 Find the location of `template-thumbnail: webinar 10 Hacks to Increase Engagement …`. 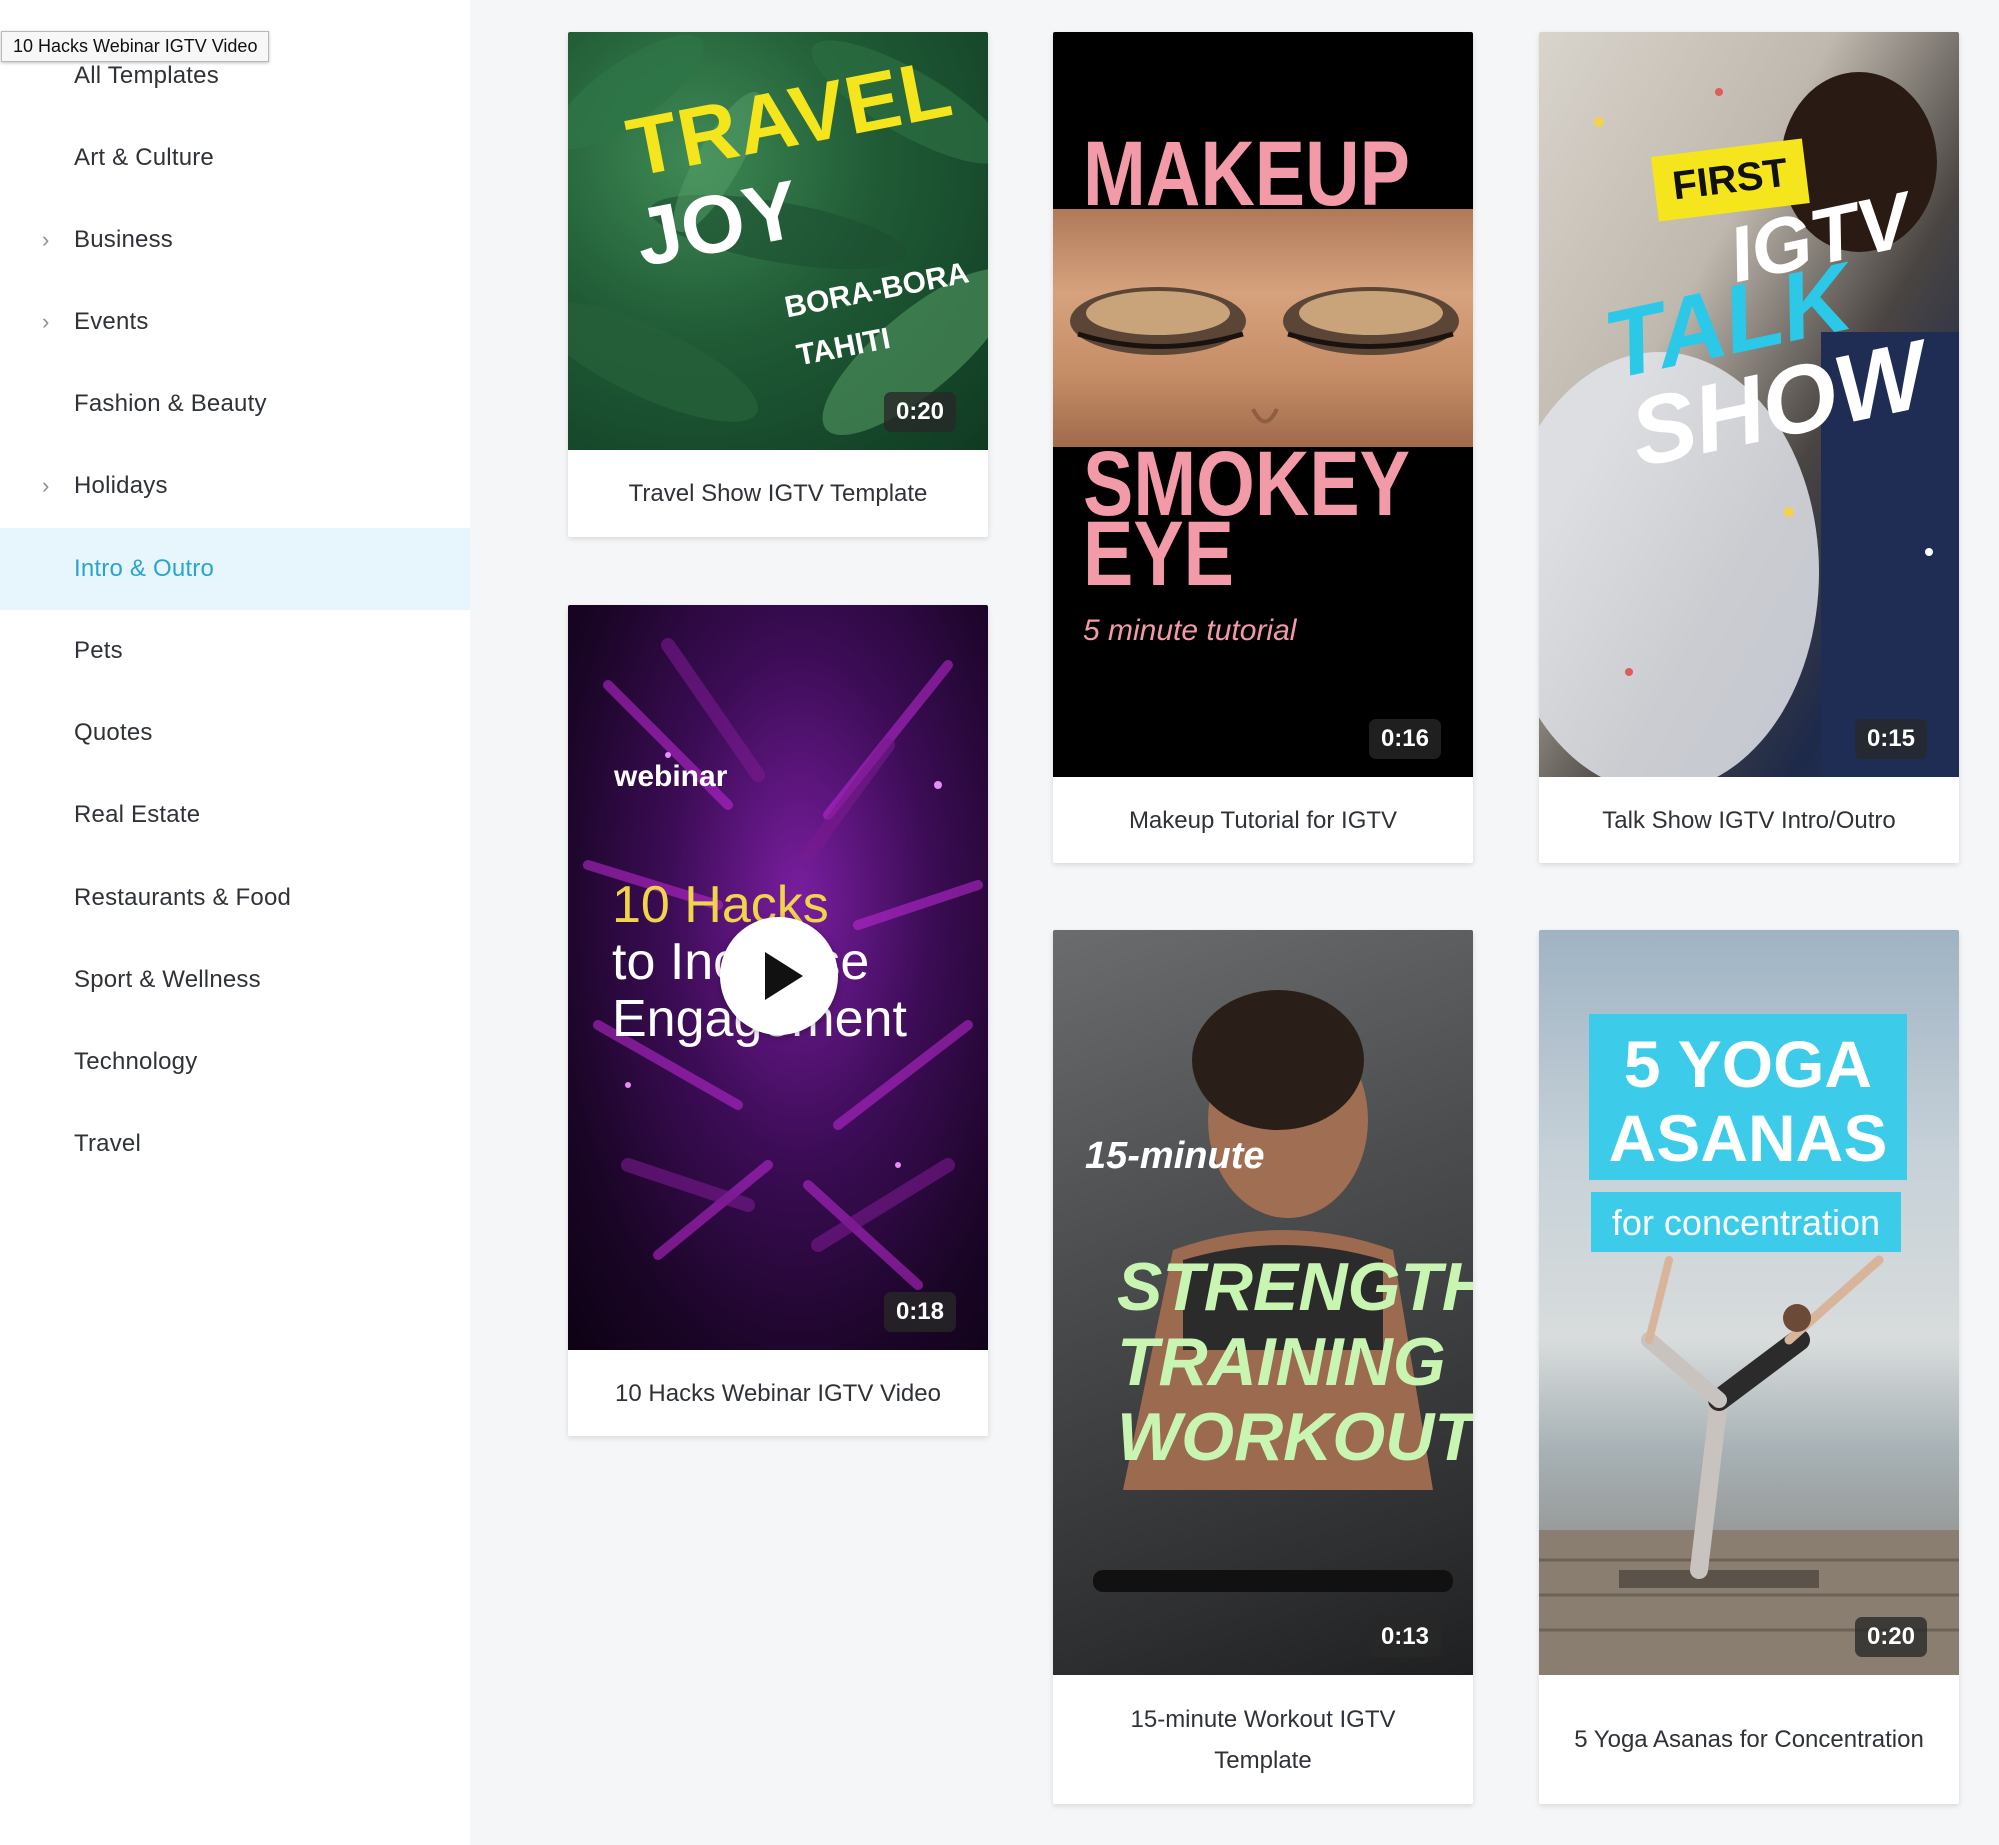

template-thumbnail: webinar 10 Hacks to Increase Engagement … is located at coordinates (778, 977).